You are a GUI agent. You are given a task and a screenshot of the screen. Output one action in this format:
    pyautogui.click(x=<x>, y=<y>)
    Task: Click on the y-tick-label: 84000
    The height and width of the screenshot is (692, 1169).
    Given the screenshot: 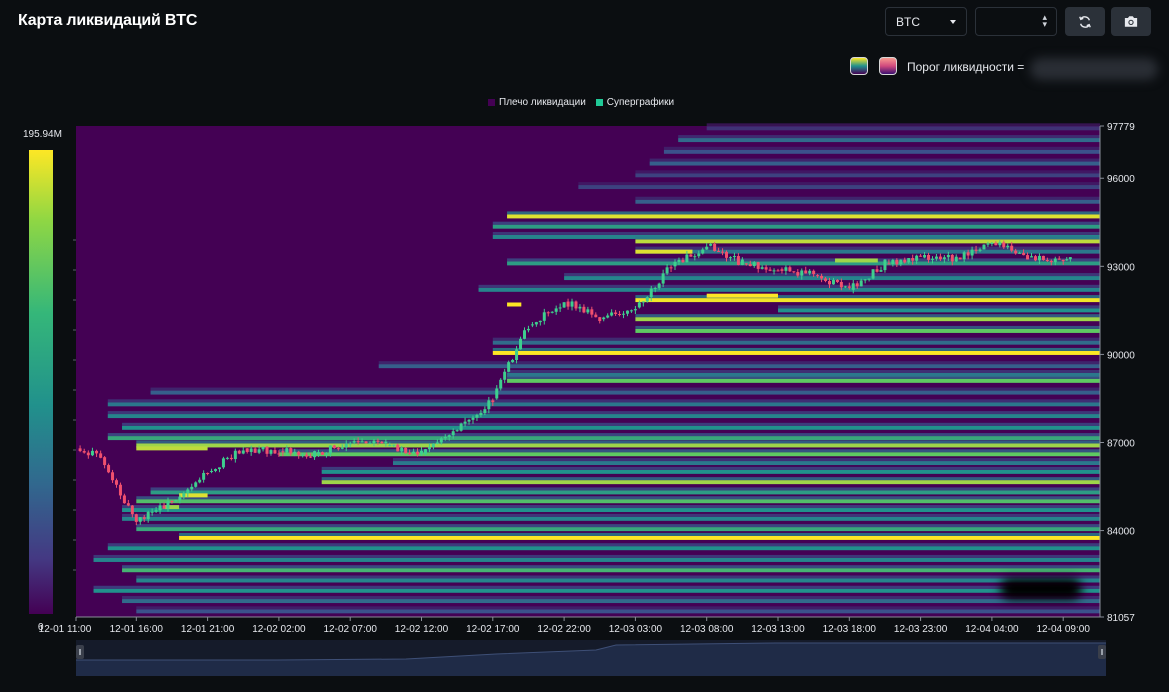 What is the action you would take?
    pyautogui.click(x=1121, y=532)
    